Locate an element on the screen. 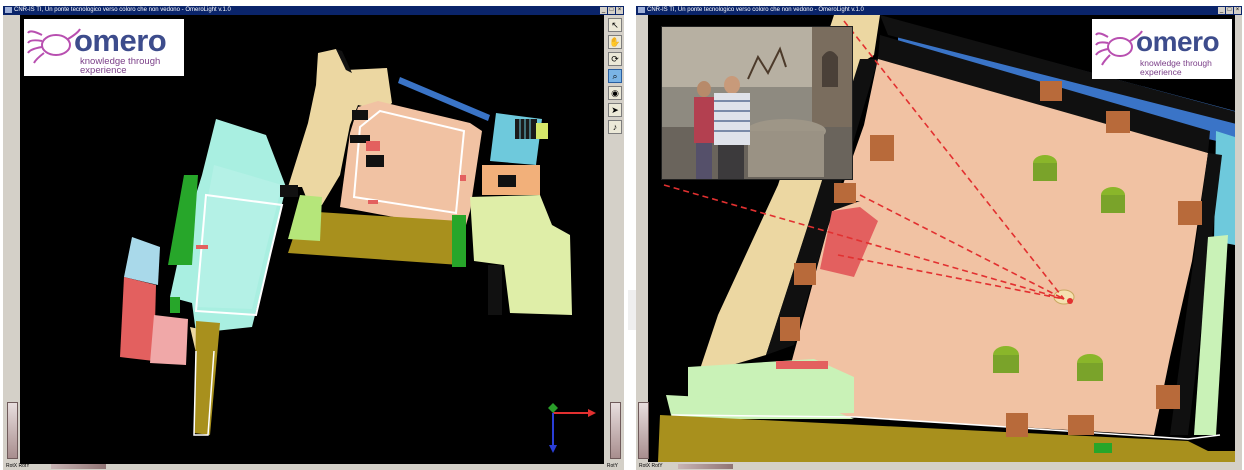  room-green-light is located at coordinates (305, 218).